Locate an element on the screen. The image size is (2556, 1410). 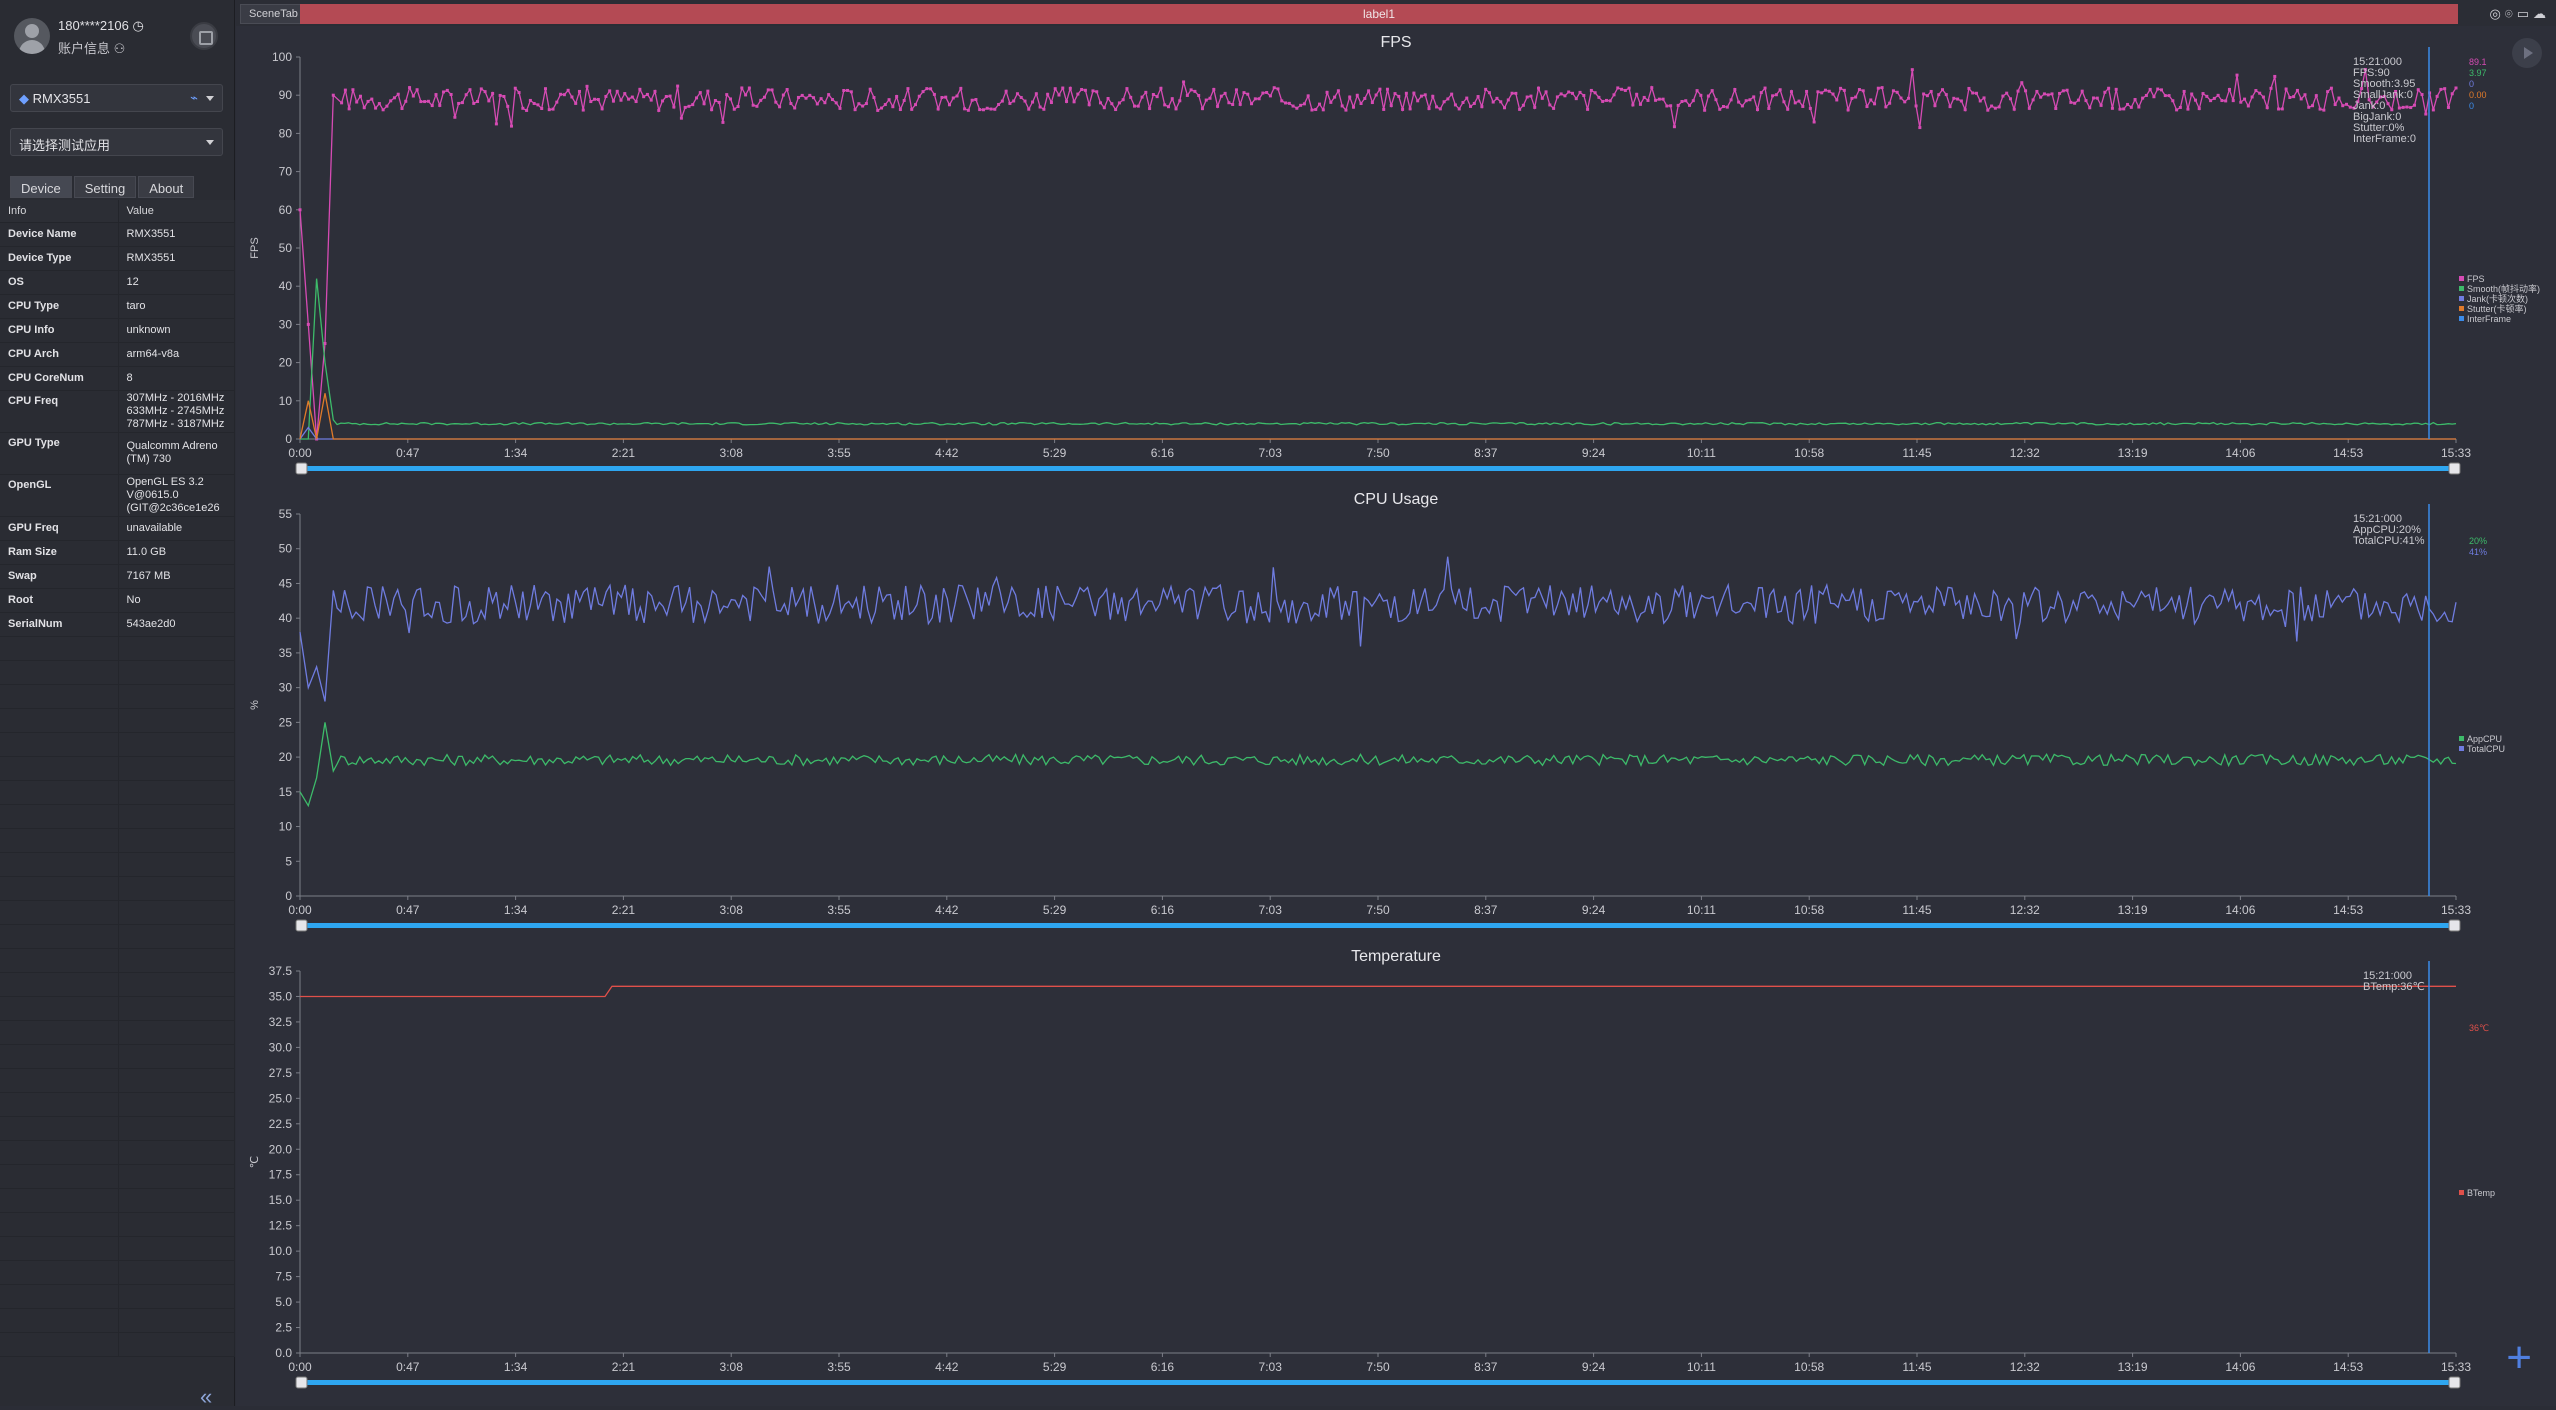
info-key: OpenGL is located at coordinates (59, 495).